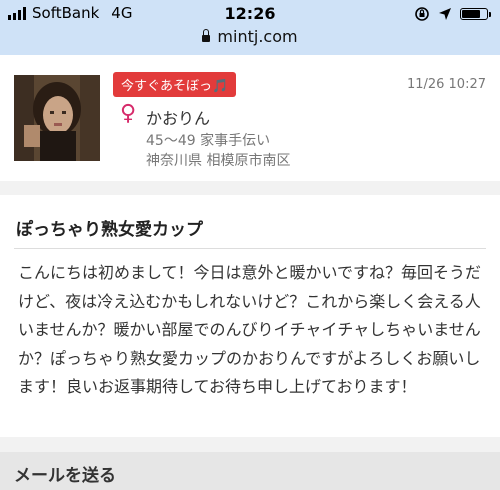  Describe the element at coordinates (250, 471) in the screenshot. I see `send-mail-button: メールを送る` at that location.